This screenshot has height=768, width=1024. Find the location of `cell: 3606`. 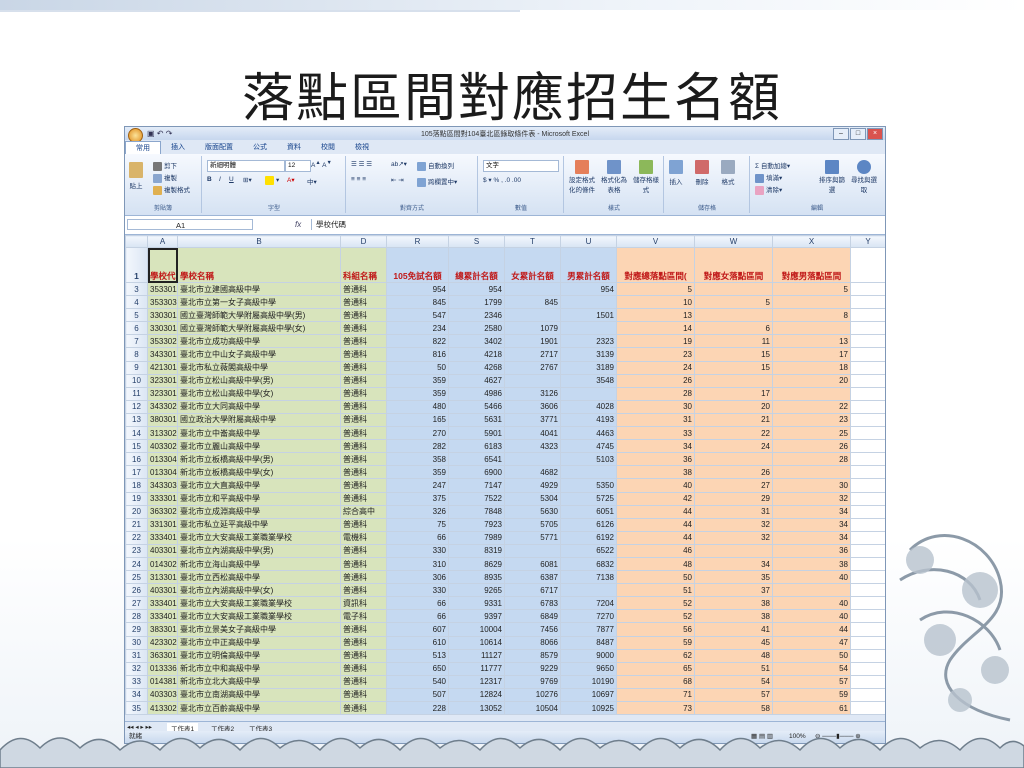

cell: 3606 is located at coordinates (532, 406).